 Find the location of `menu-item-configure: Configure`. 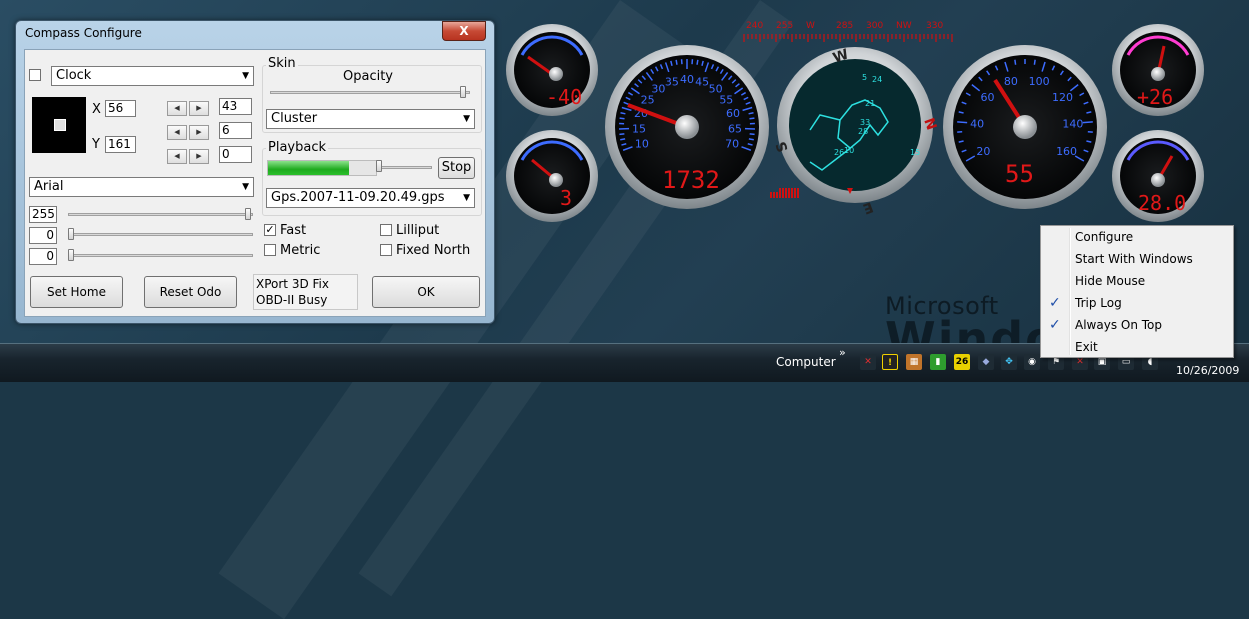

menu-item-configure: Configure is located at coordinates (1137, 237).